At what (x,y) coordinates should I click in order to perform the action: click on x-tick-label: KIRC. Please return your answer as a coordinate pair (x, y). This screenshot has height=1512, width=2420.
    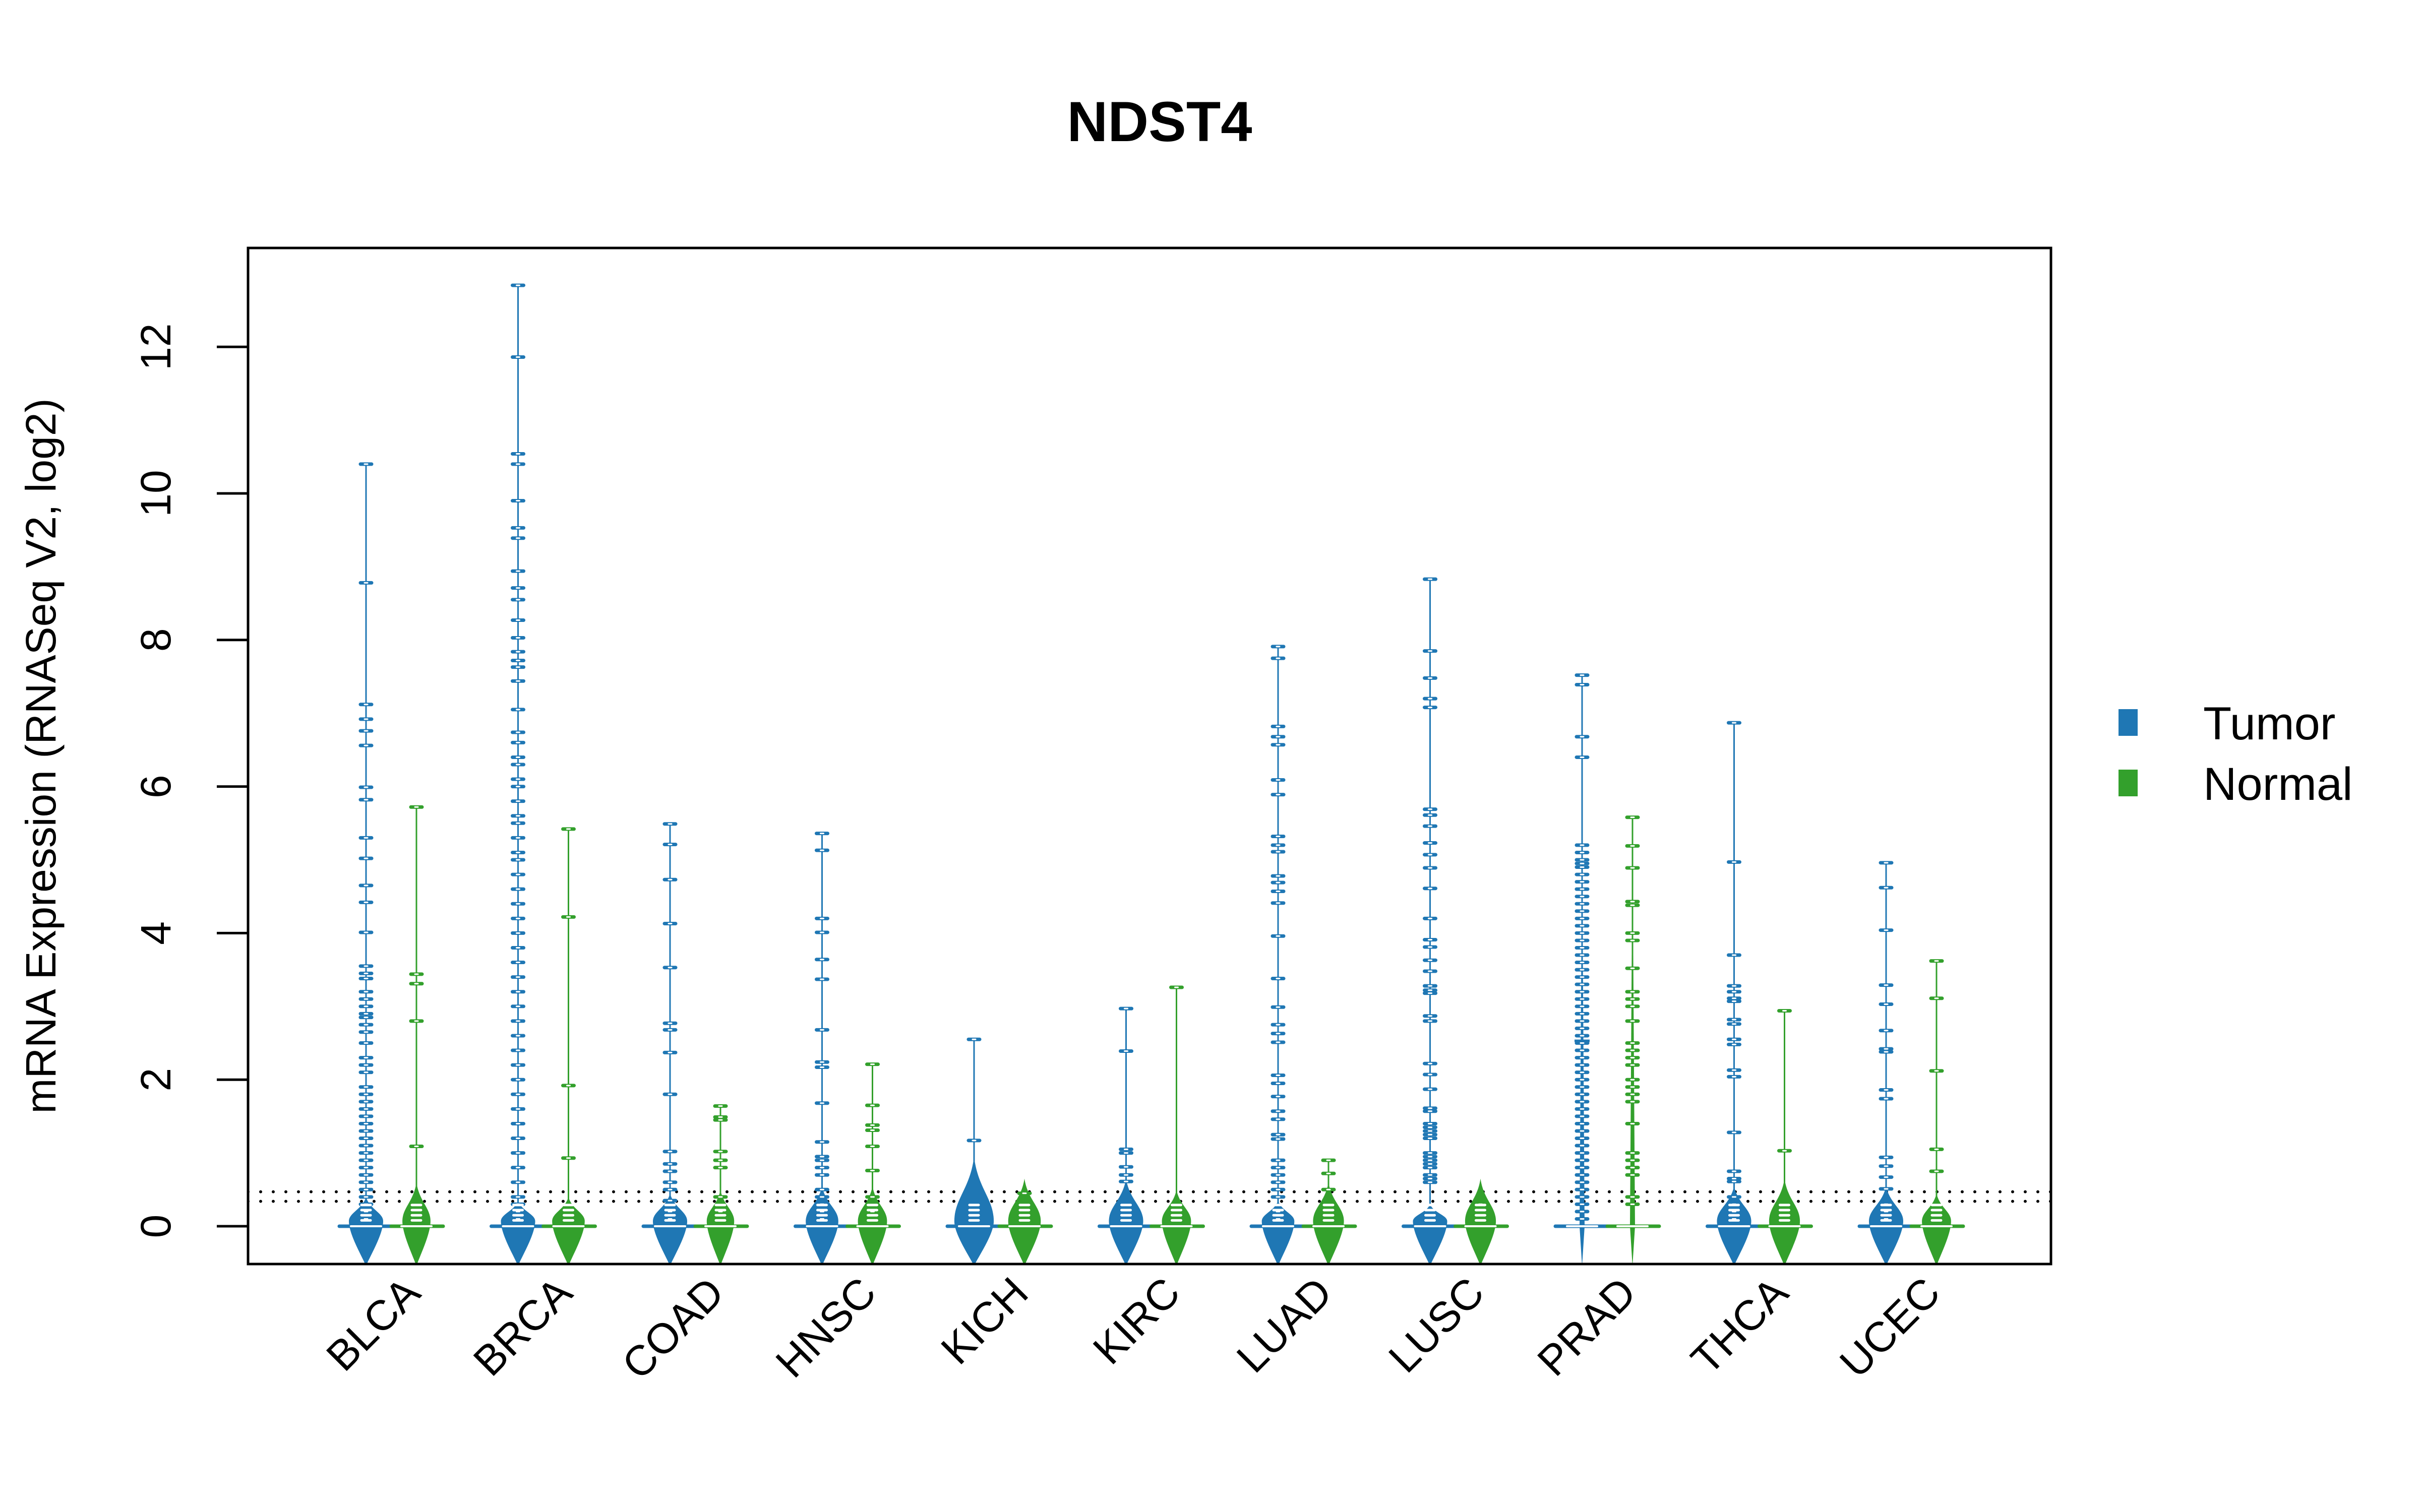
    Looking at the image, I should click on (1136, 1320).